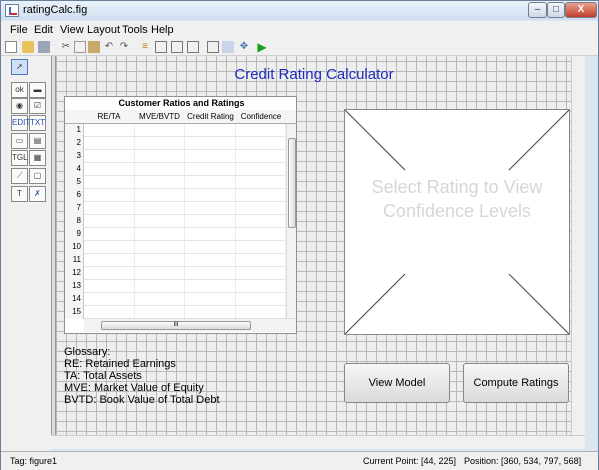 The height and width of the screenshot is (470, 599). I want to click on menu-editor-icon, so click(161, 47).